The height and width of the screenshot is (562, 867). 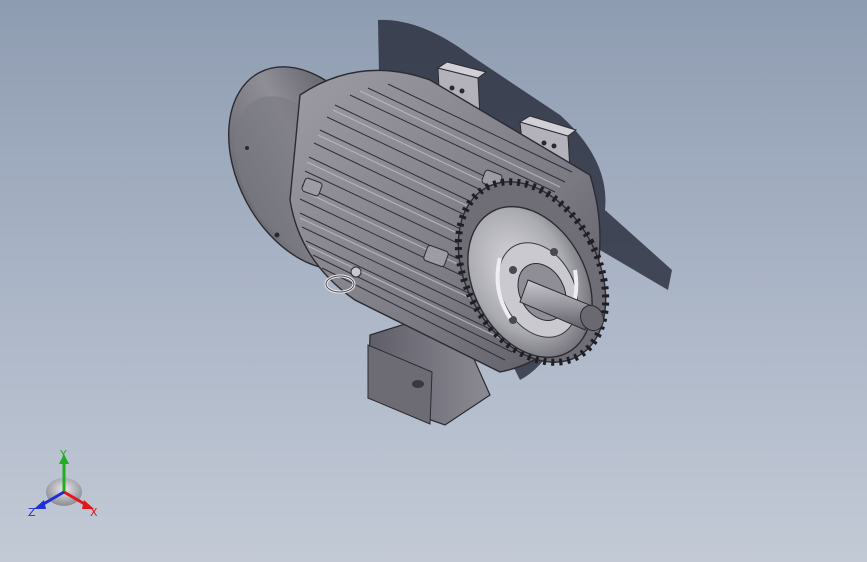 What do you see at coordinates (94, 512) in the screenshot?
I see `x-axis-label: X` at bounding box center [94, 512].